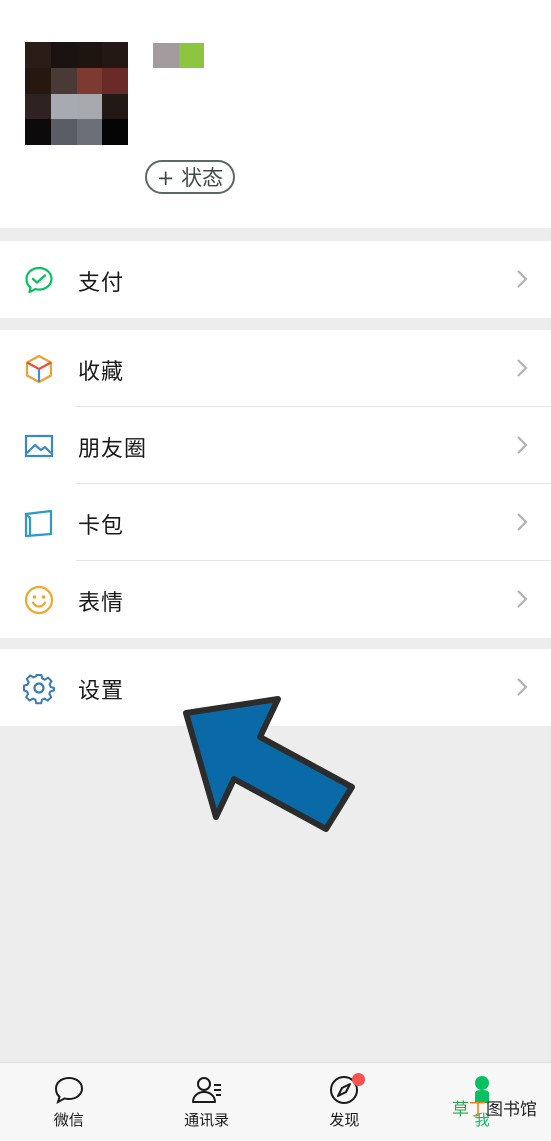  Describe the element at coordinates (275, 599) in the screenshot. I see `menu-item-stickers: 表情` at that location.